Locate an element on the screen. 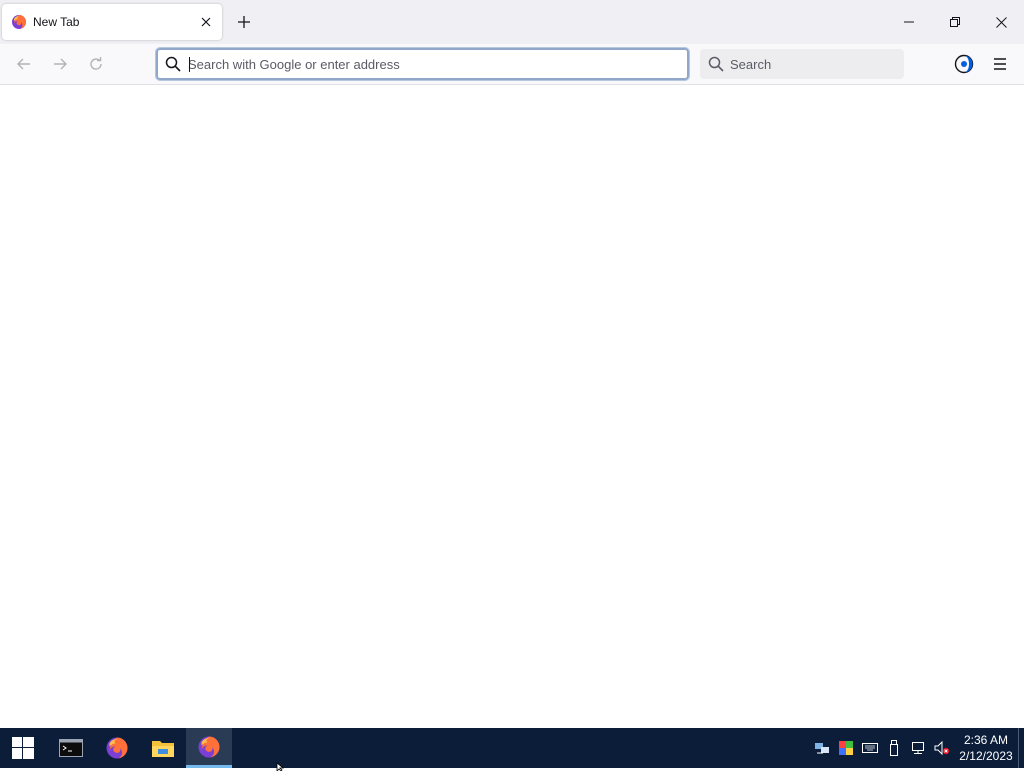 Image resolution: width=1024 pixels, height=774 pixels. show-desktop-button is located at coordinates (1018, 748).